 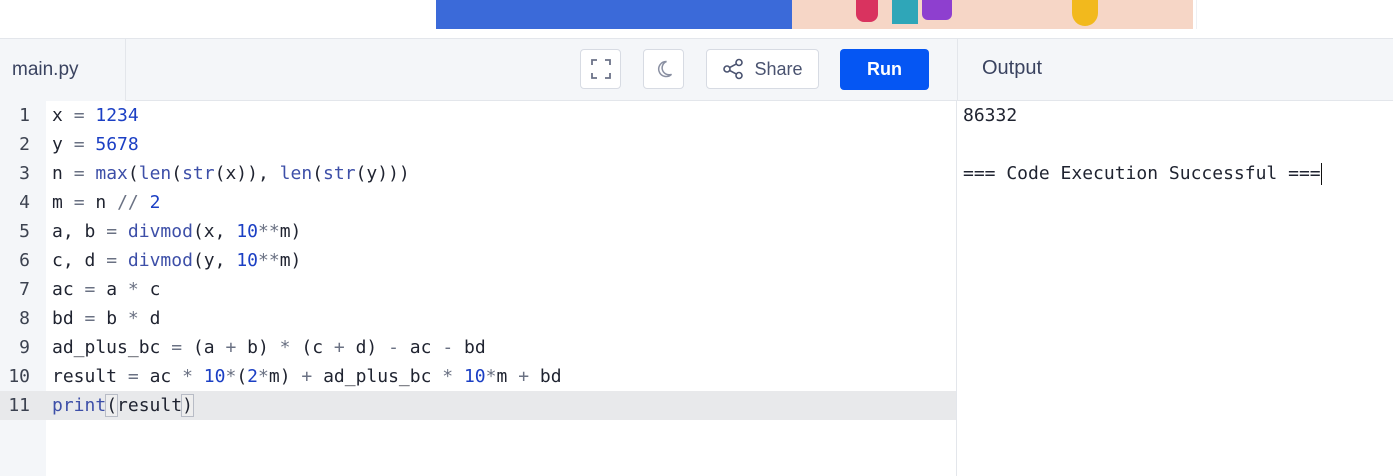 What do you see at coordinates (177, 260) in the screenshot?
I see `code-text: c, d = divmod(y, 10**m)` at bounding box center [177, 260].